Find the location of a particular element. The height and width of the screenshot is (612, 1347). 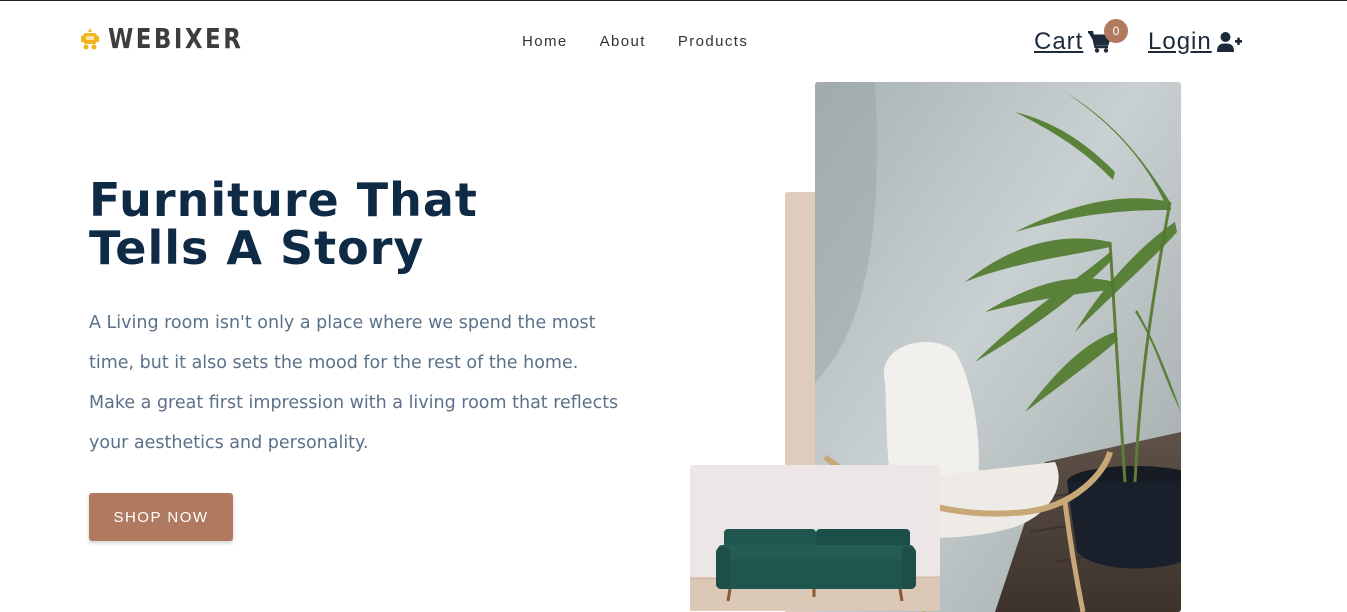

hero-title: Furniture That Tells A Story is located at coordinates (283, 224).